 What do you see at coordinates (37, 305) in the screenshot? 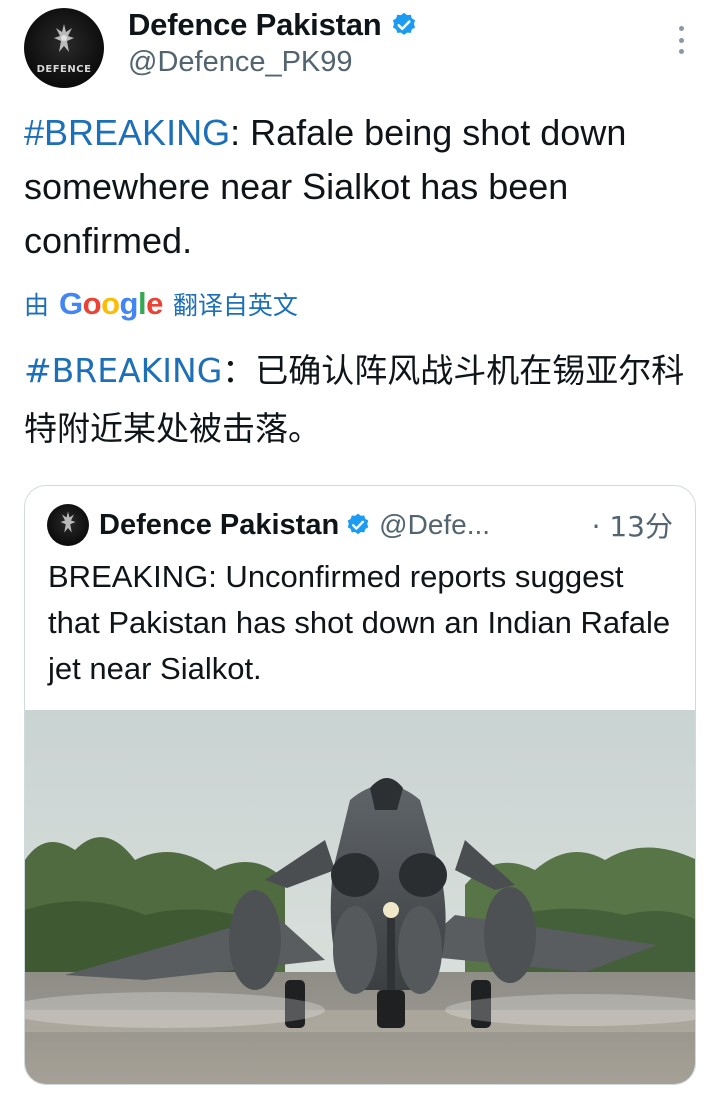
I see `translated-prefix: 由` at bounding box center [37, 305].